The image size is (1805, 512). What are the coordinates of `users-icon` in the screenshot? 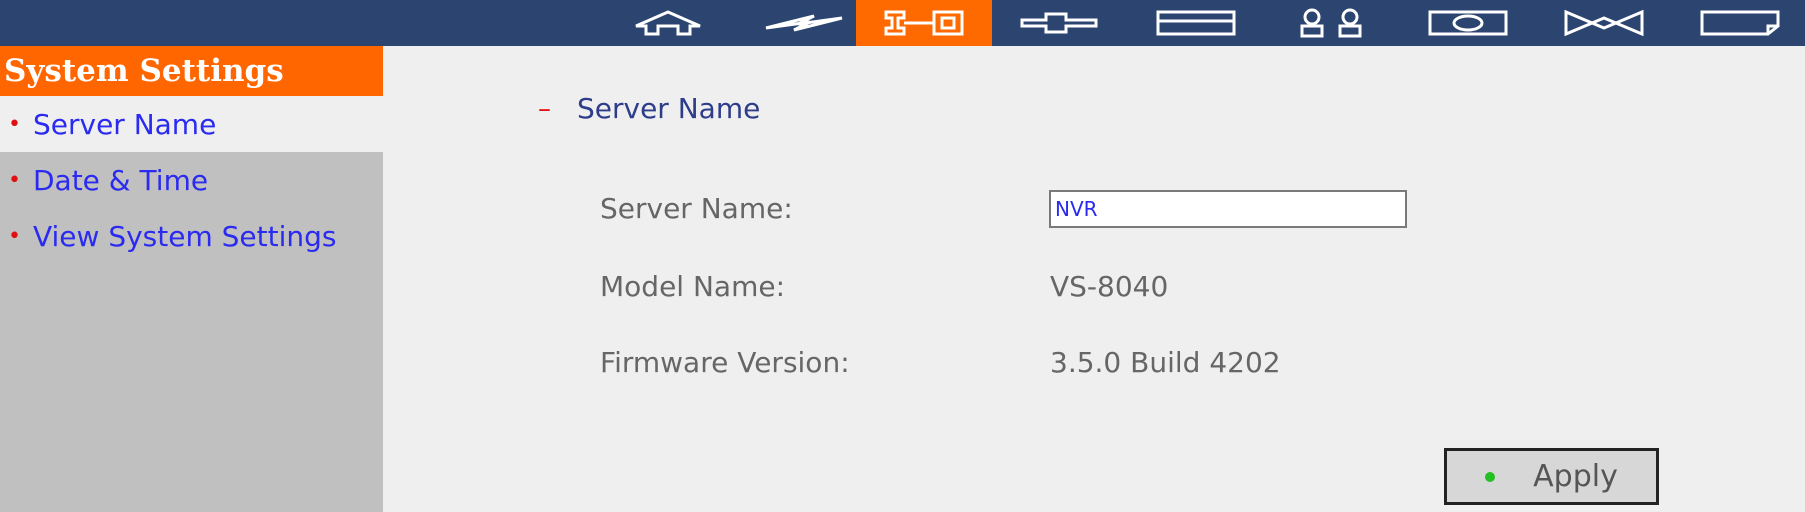 It's located at (1331, 23).